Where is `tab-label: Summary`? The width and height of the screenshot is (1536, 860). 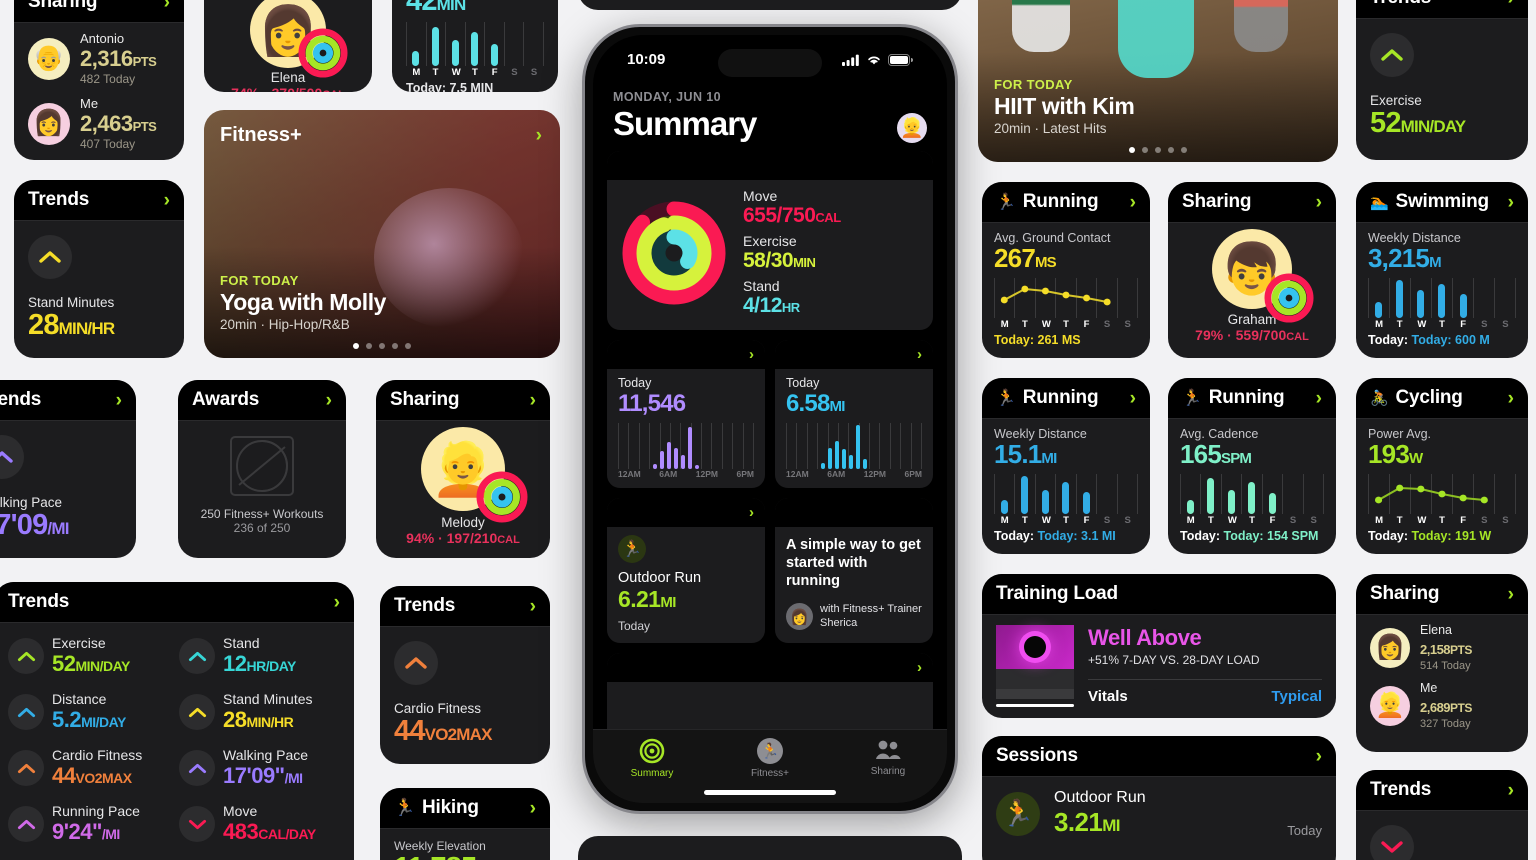 tab-label: Summary is located at coordinates (652, 773).